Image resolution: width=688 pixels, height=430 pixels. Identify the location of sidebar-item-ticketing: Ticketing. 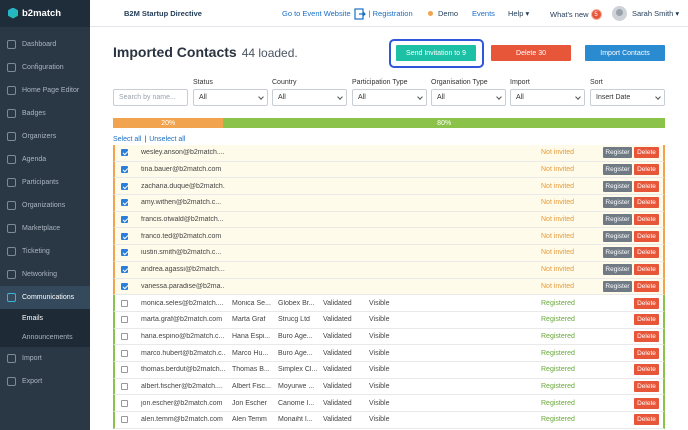
(45, 251).